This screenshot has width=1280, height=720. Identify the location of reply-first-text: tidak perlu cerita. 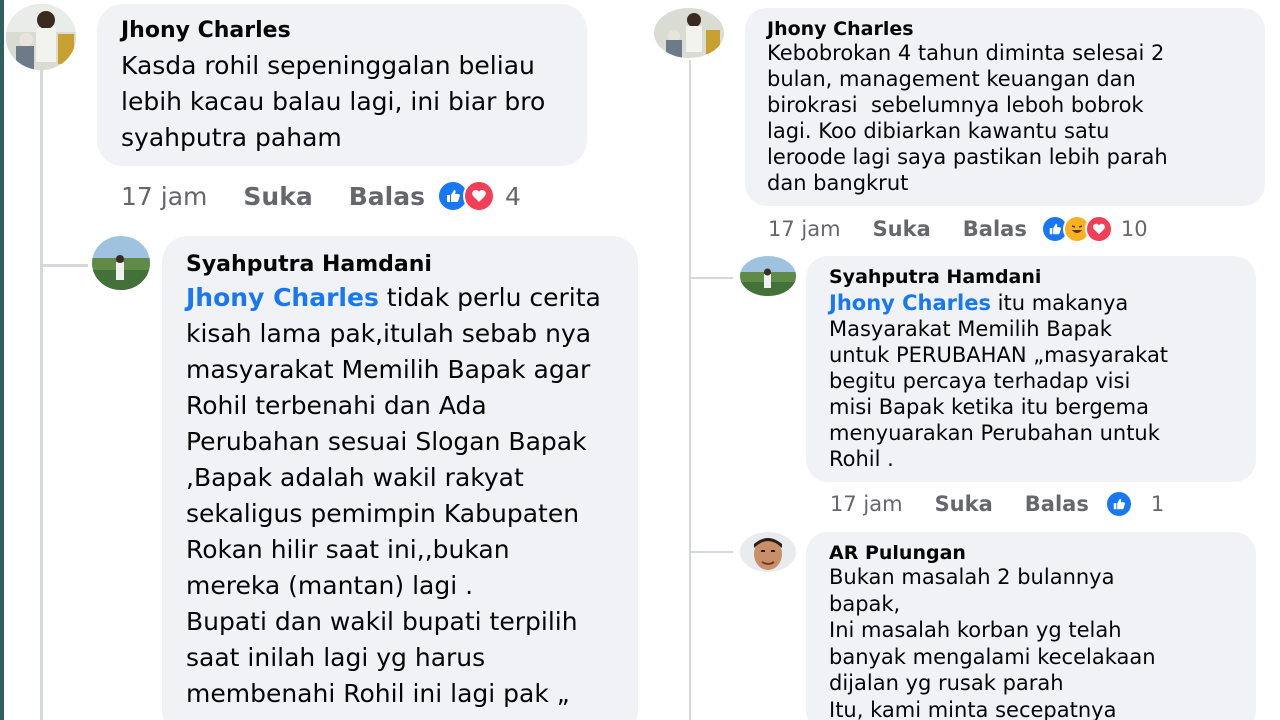
(489, 297).